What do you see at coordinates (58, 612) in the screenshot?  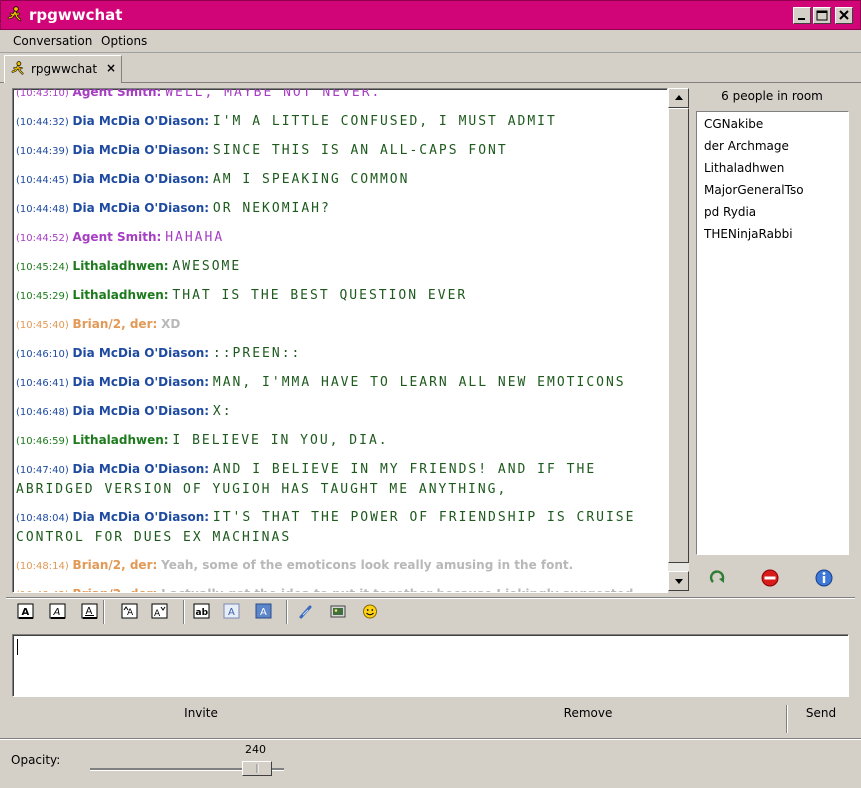 I see `italic-icon: A` at bounding box center [58, 612].